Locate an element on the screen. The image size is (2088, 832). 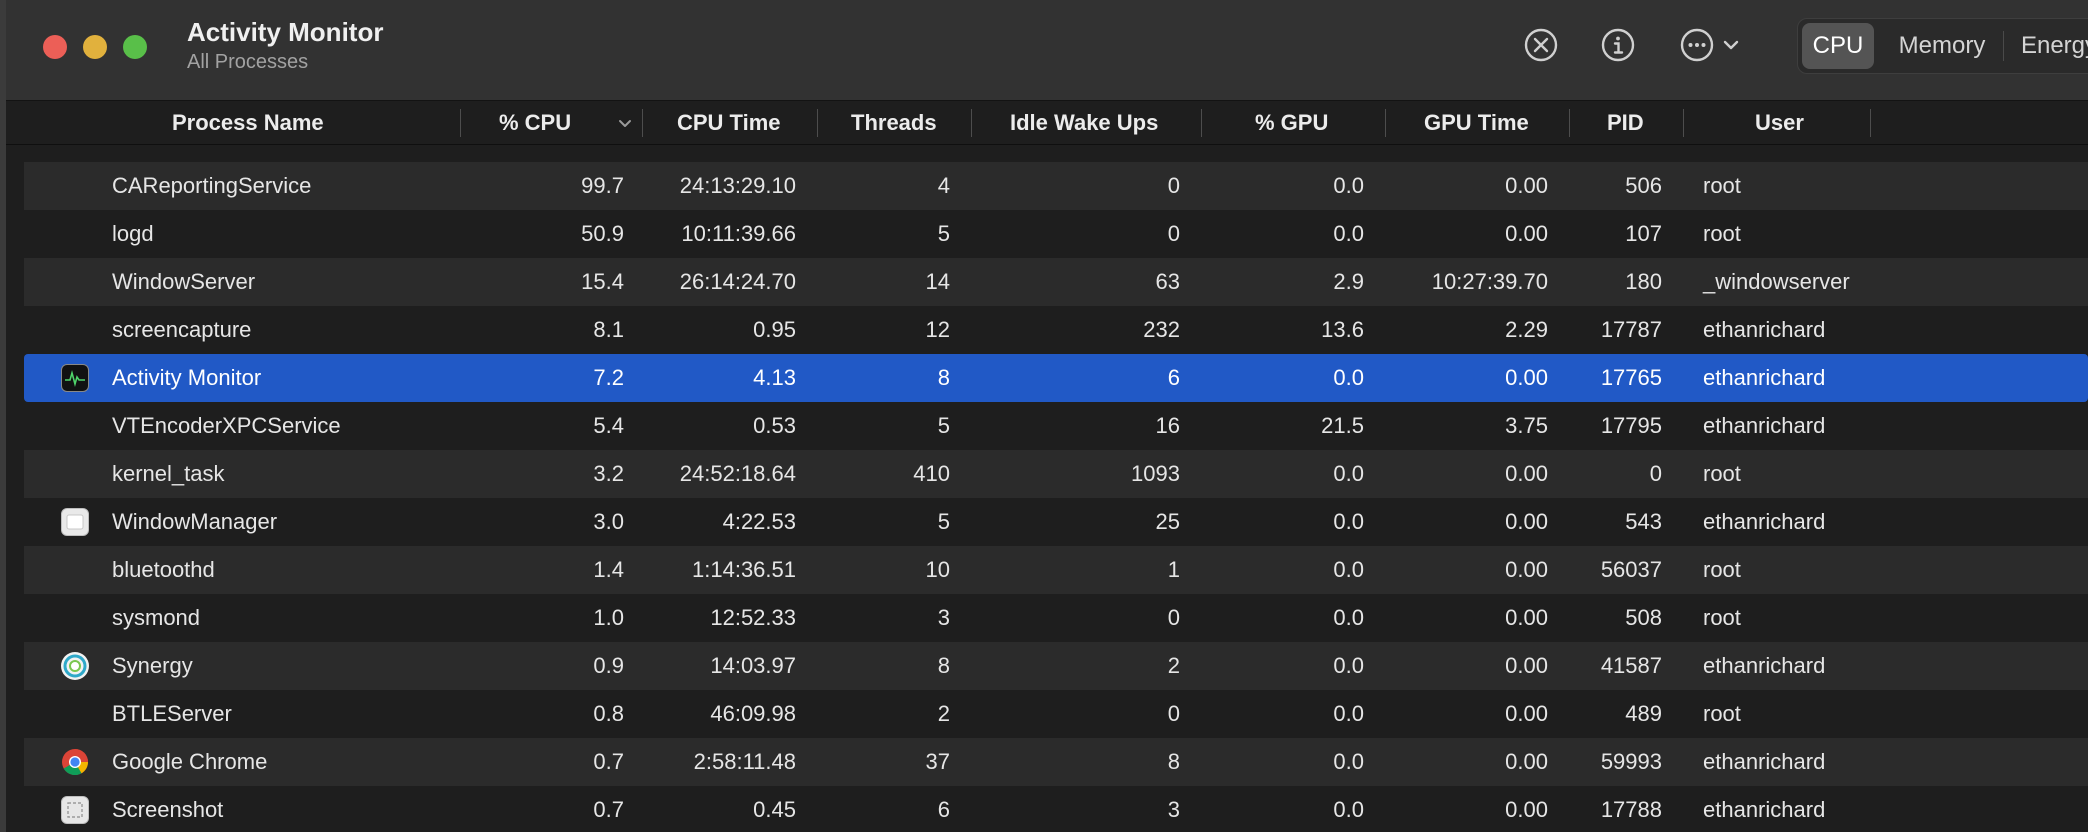
idle-wake-ups: 16 is located at coordinates (1167, 425).